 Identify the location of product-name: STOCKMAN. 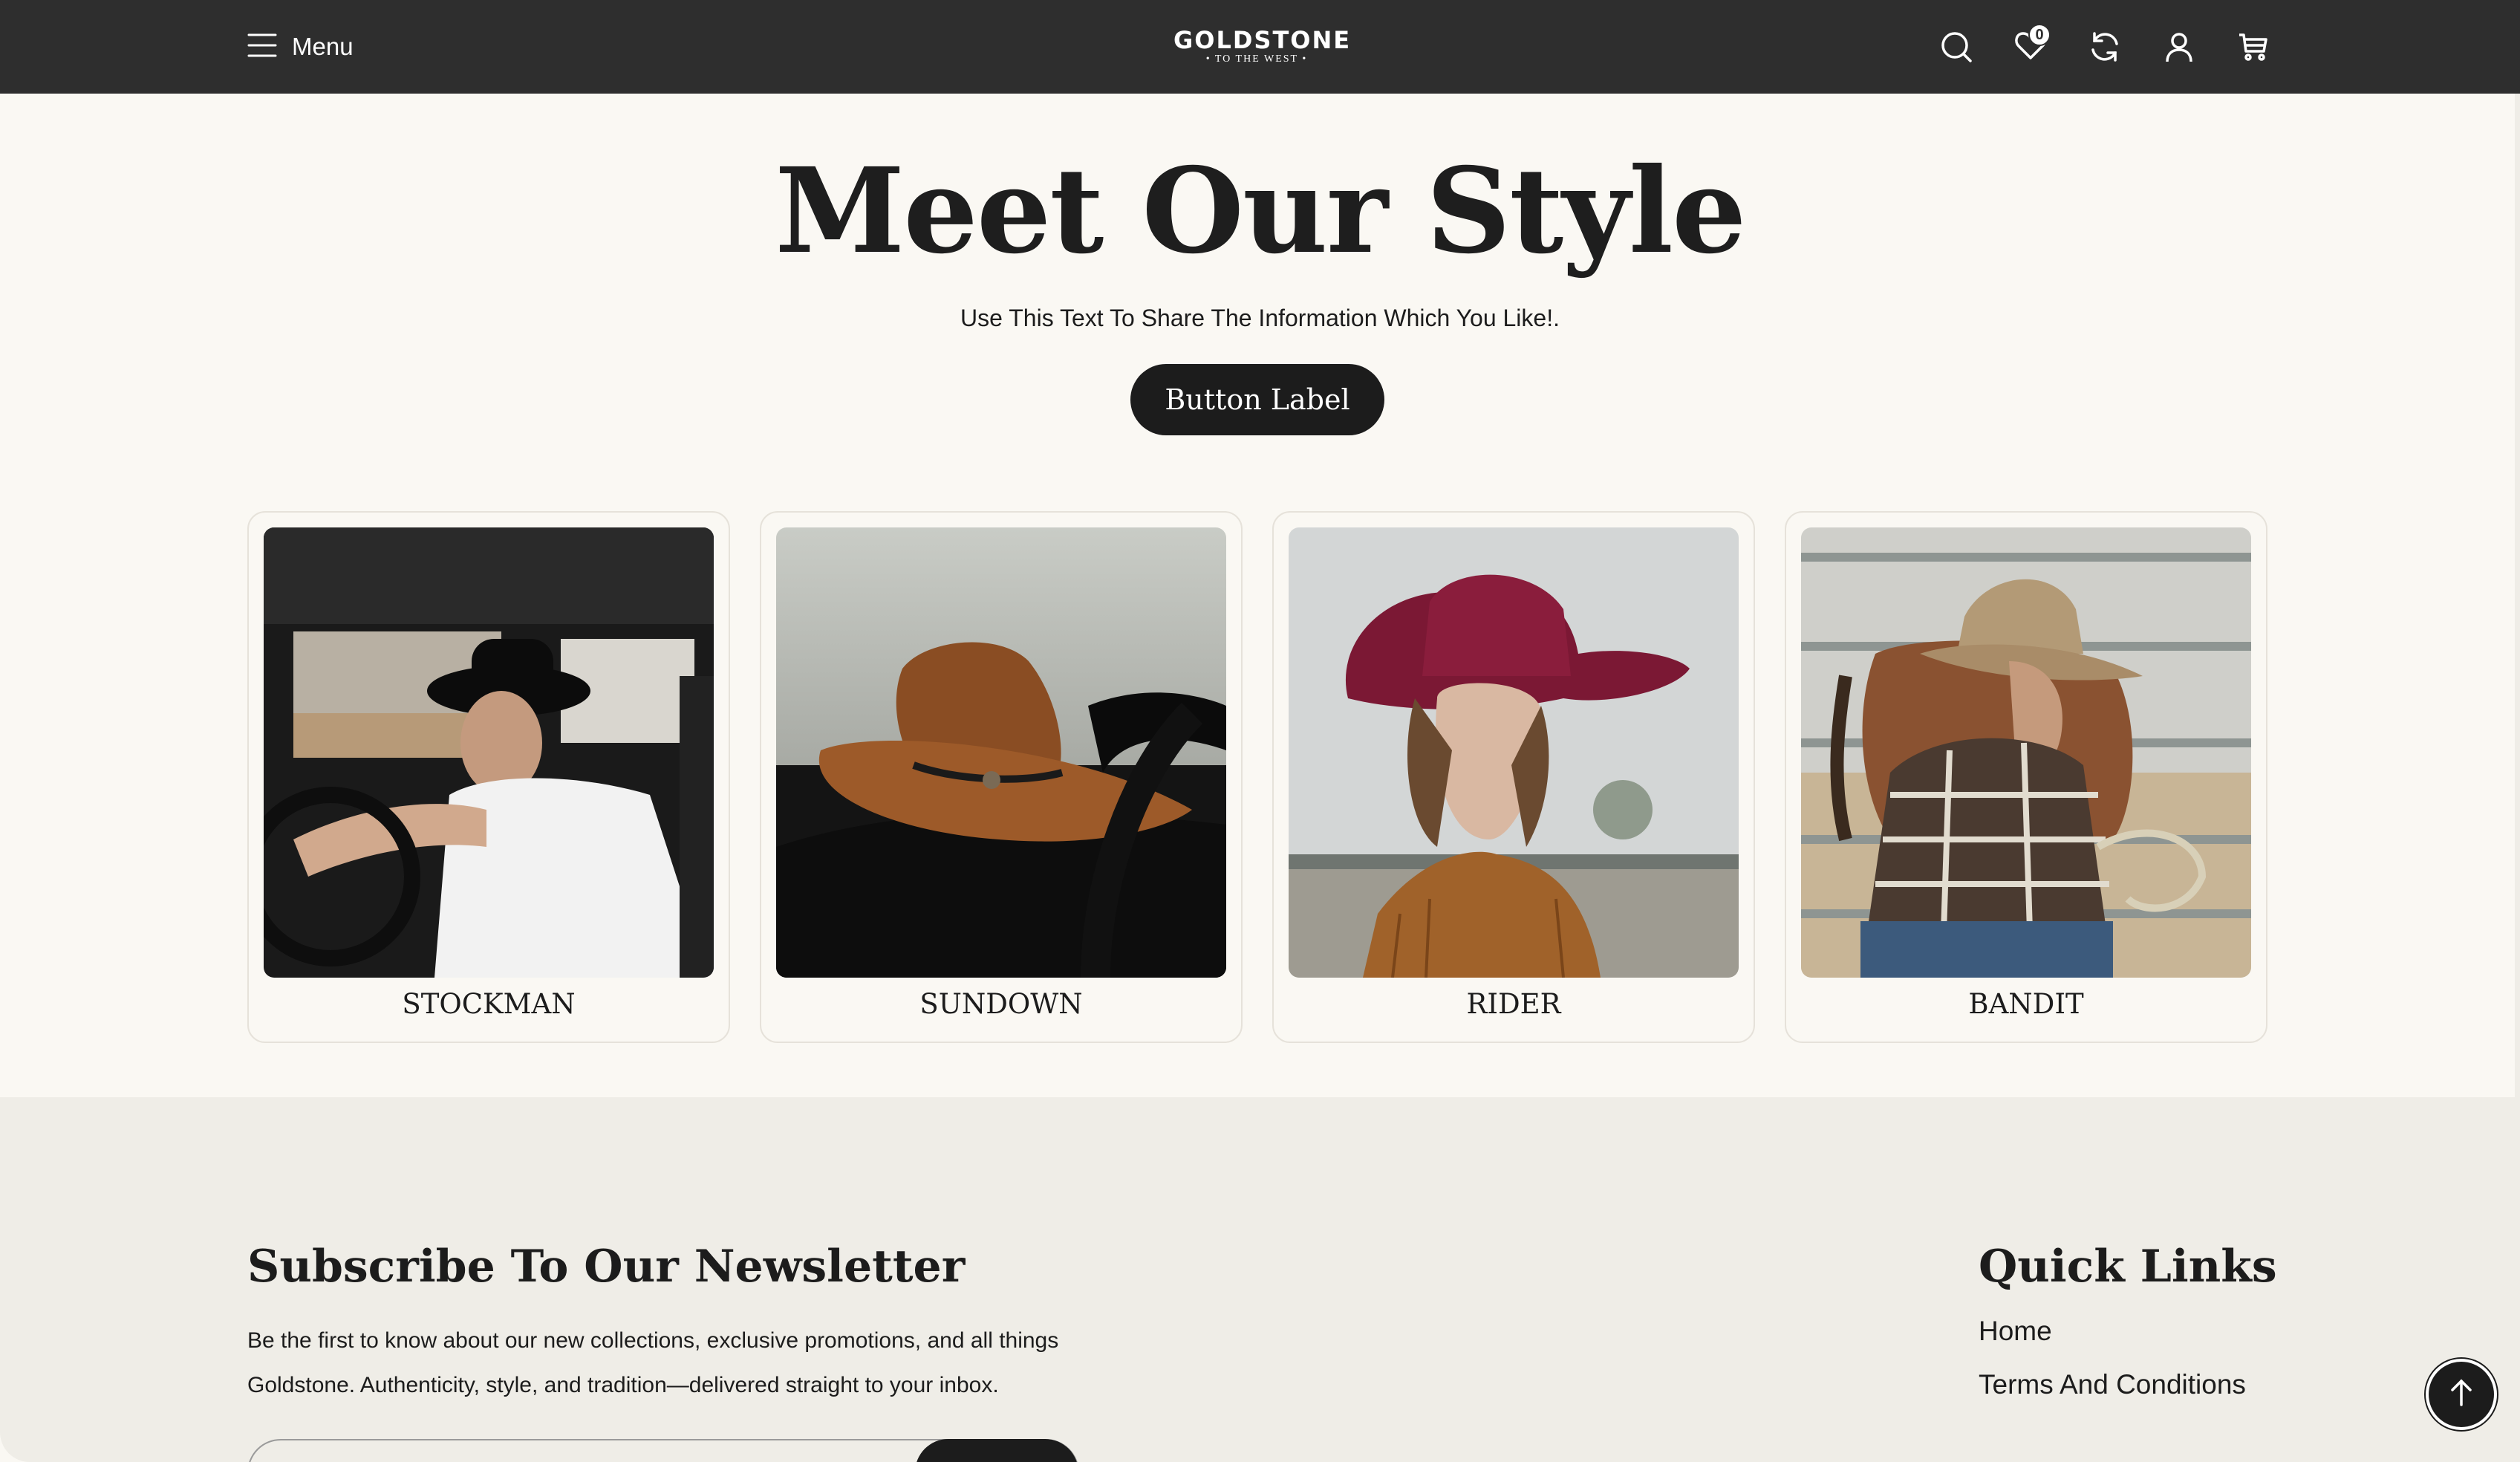
(489, 1004).